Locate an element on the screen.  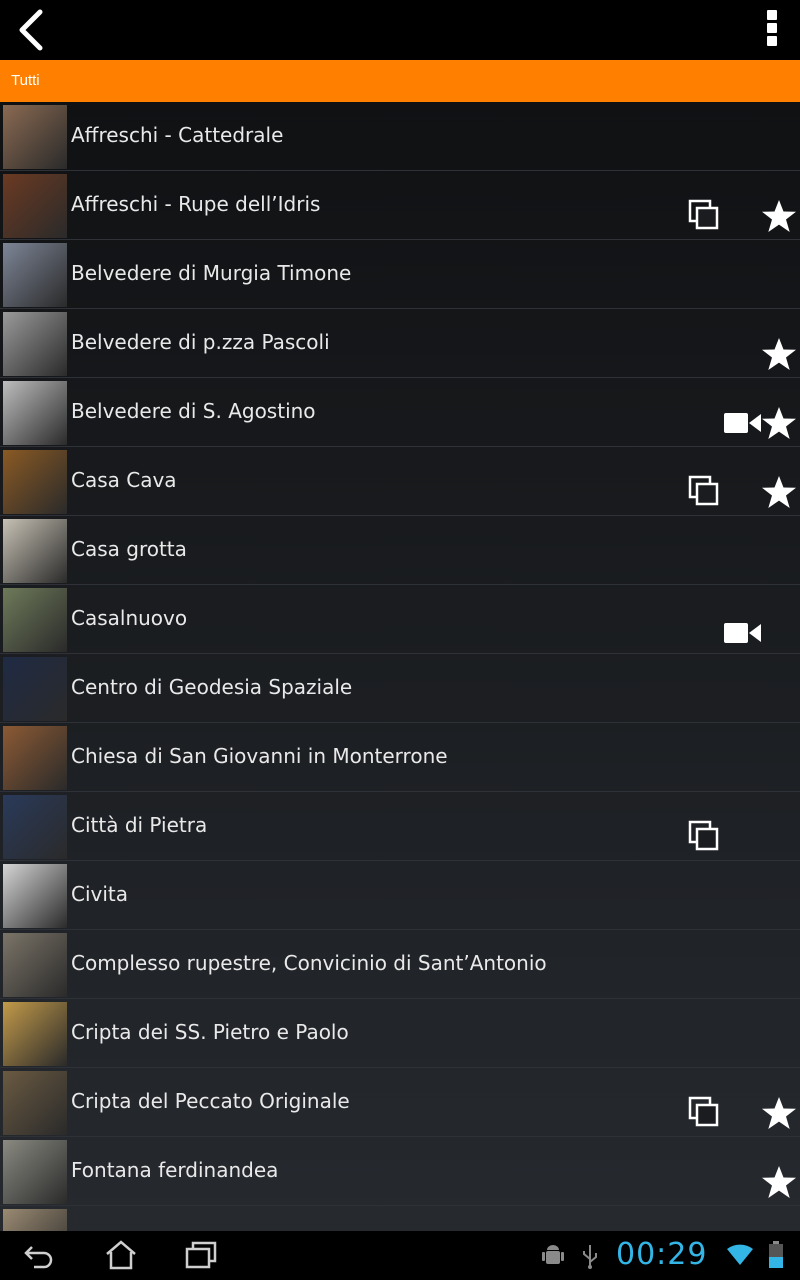
android-debug-icon is located at coordinates (553, 1258).